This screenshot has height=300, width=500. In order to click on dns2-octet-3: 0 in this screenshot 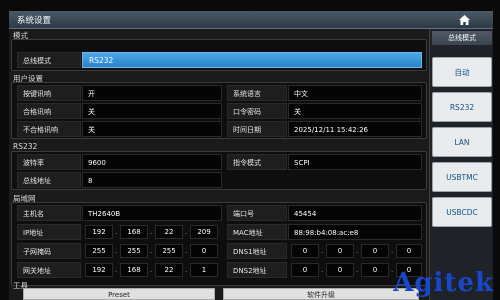, I will do `click(375, 270)`.